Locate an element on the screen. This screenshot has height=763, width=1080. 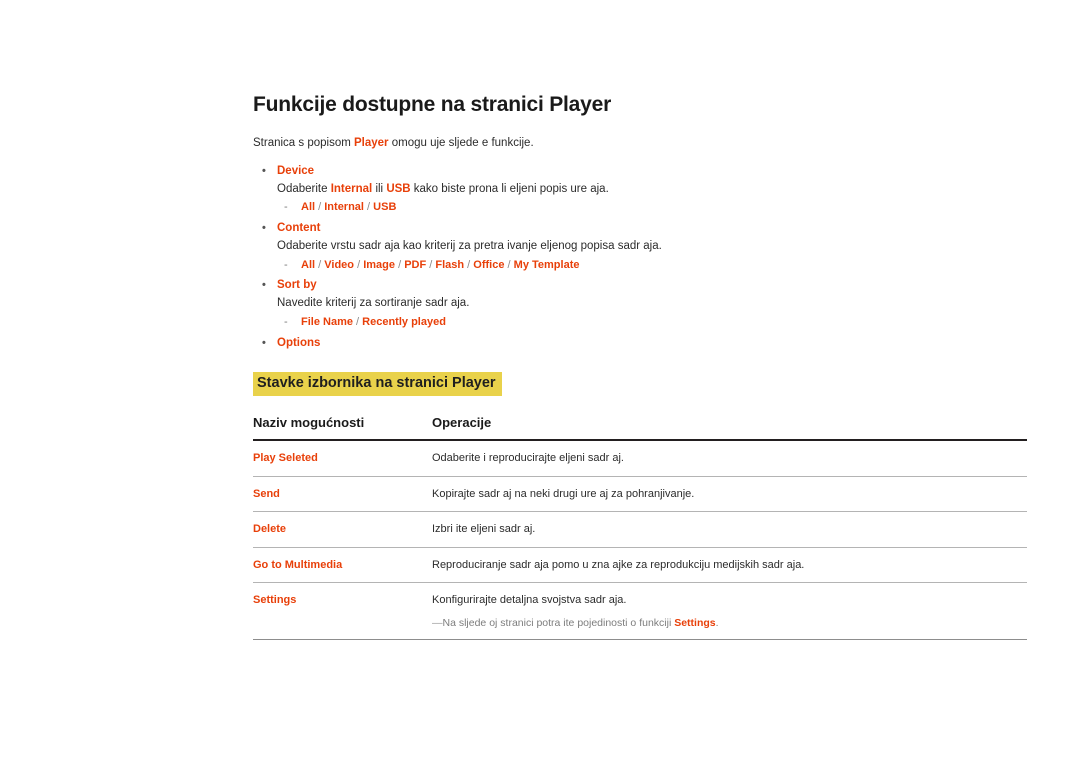
option-value: Office is located at coordinates (489, 264).